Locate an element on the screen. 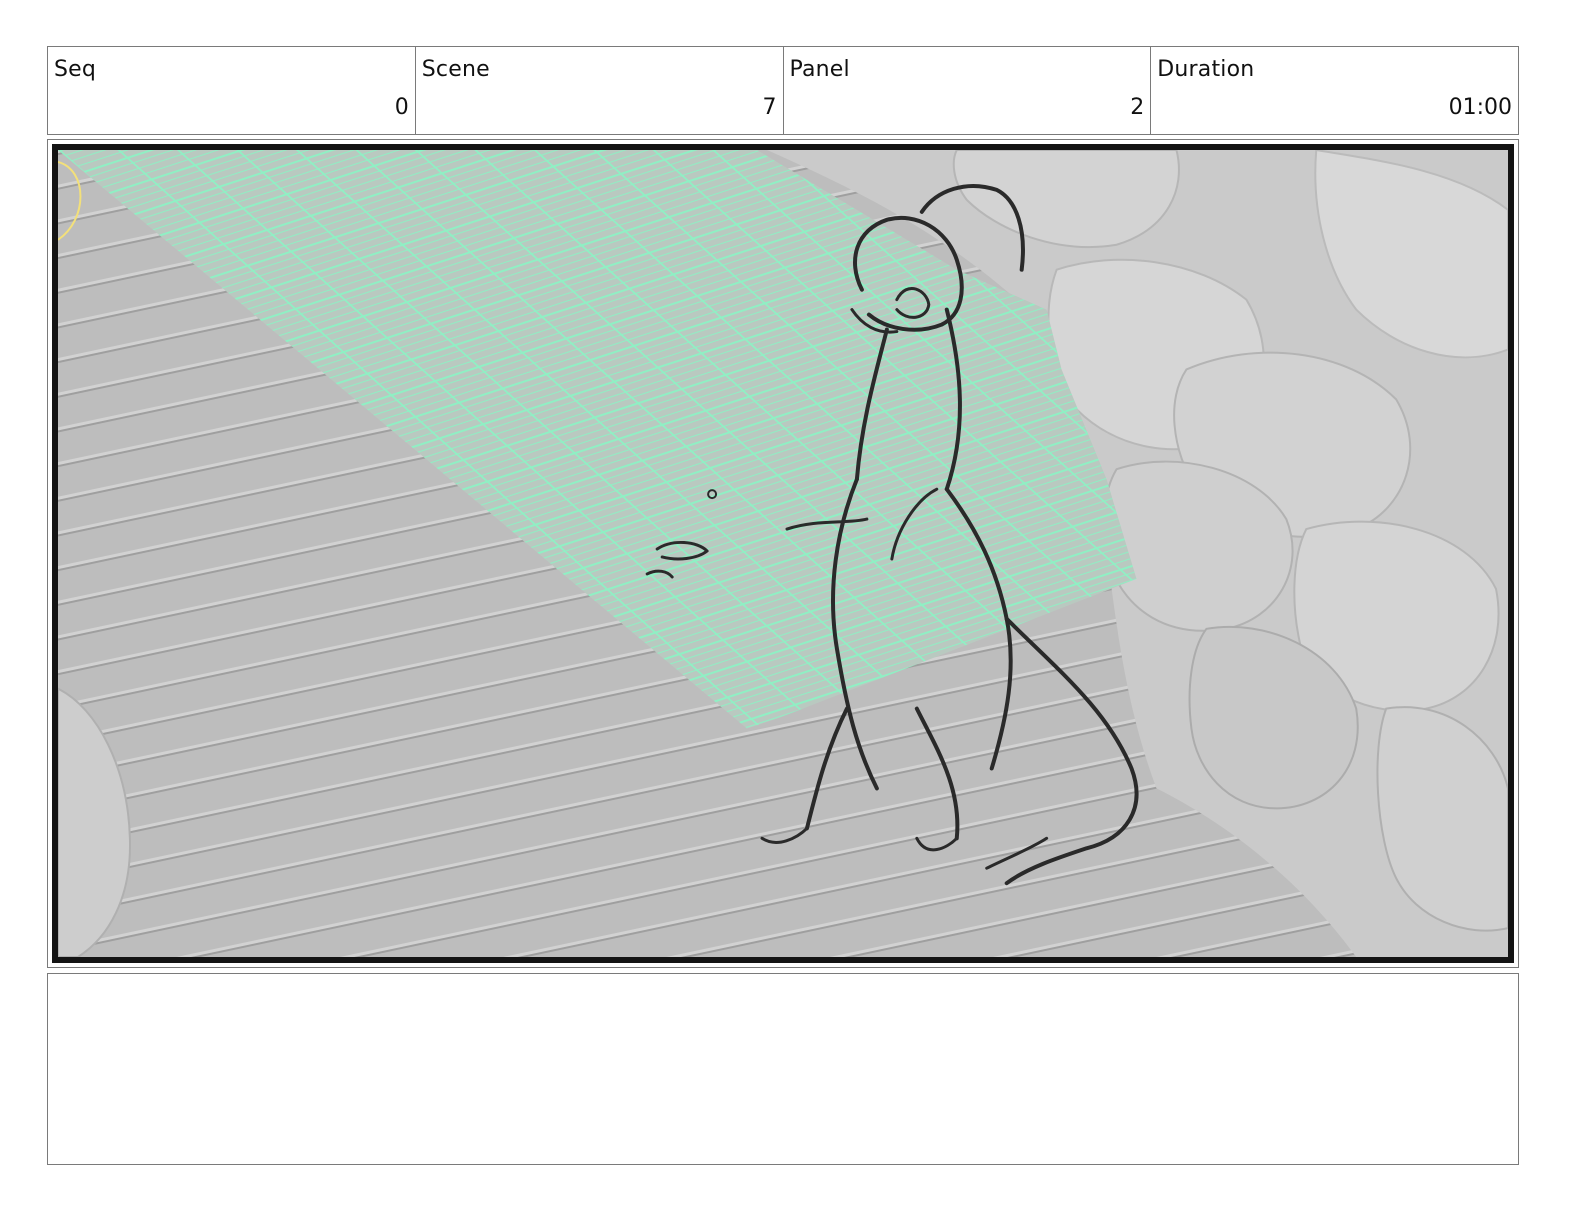 The image size is (1584, 1224). duration-value: 01:00 is located at coordinates (1480, 107).